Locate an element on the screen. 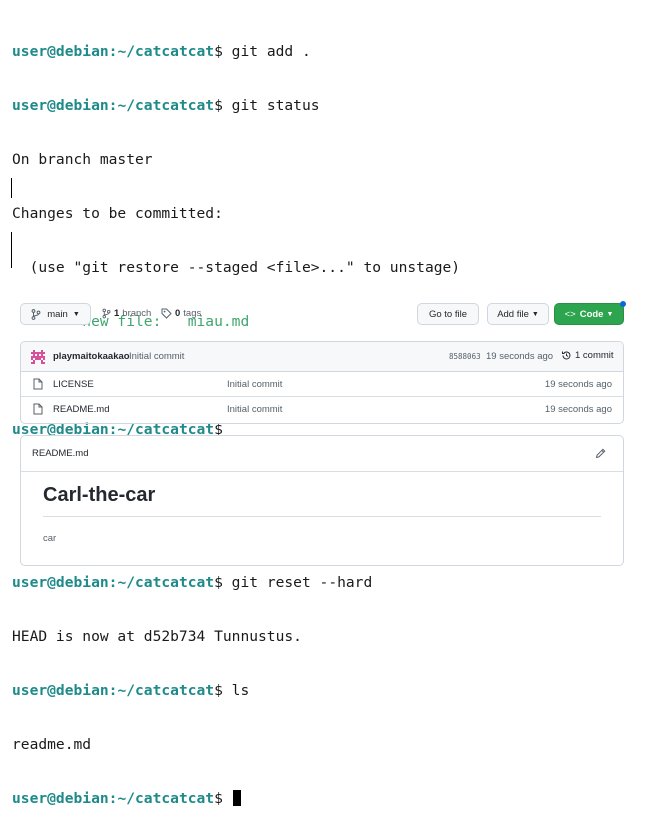  commit-time: 19 seconds ago is located at coordinates (520, 356).